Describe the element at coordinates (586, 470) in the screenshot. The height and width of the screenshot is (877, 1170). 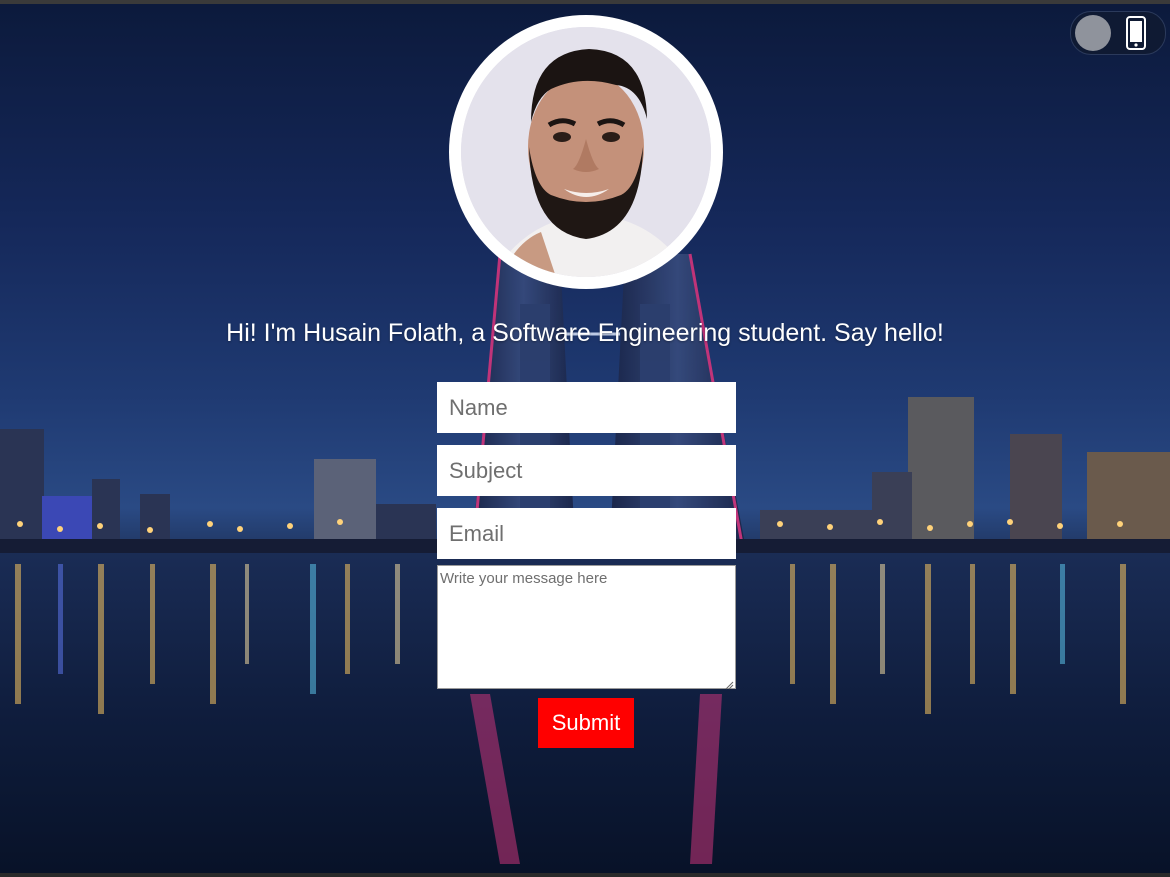
I see `subject-field` at that location.